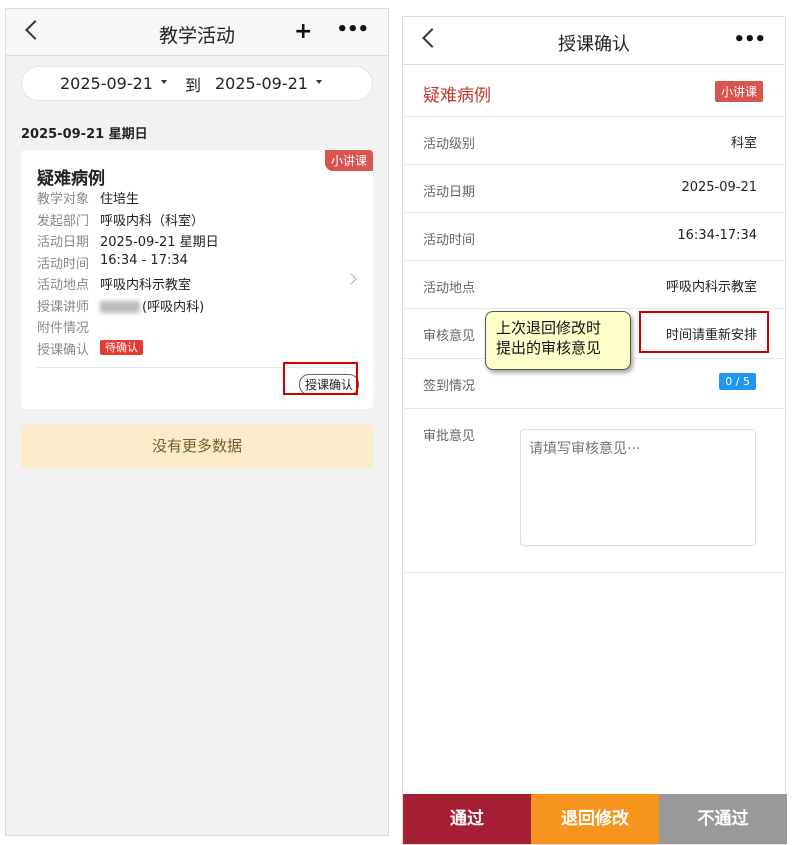 This screenshot has height=845, width=796. I want to click on row-value: 呼吸内科（科室）, so click(152, 221).